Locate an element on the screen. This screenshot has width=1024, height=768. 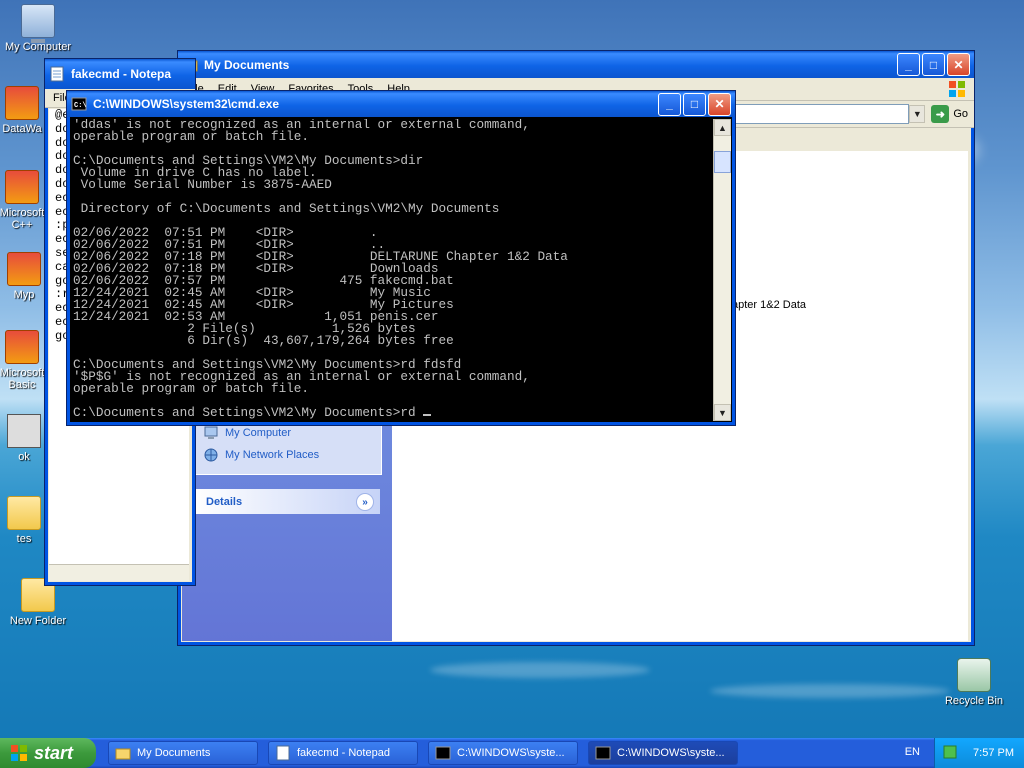
other-place-my-network-places: My Network Places is located at coordinates (288, 455).